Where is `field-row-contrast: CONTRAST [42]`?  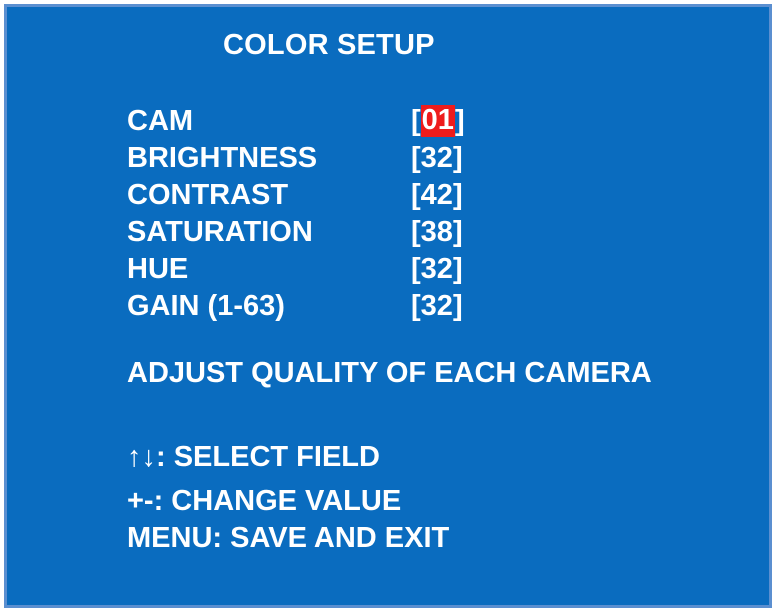 field-row-contrast: CONTRAST [42] is located at coordinates (337, 195).